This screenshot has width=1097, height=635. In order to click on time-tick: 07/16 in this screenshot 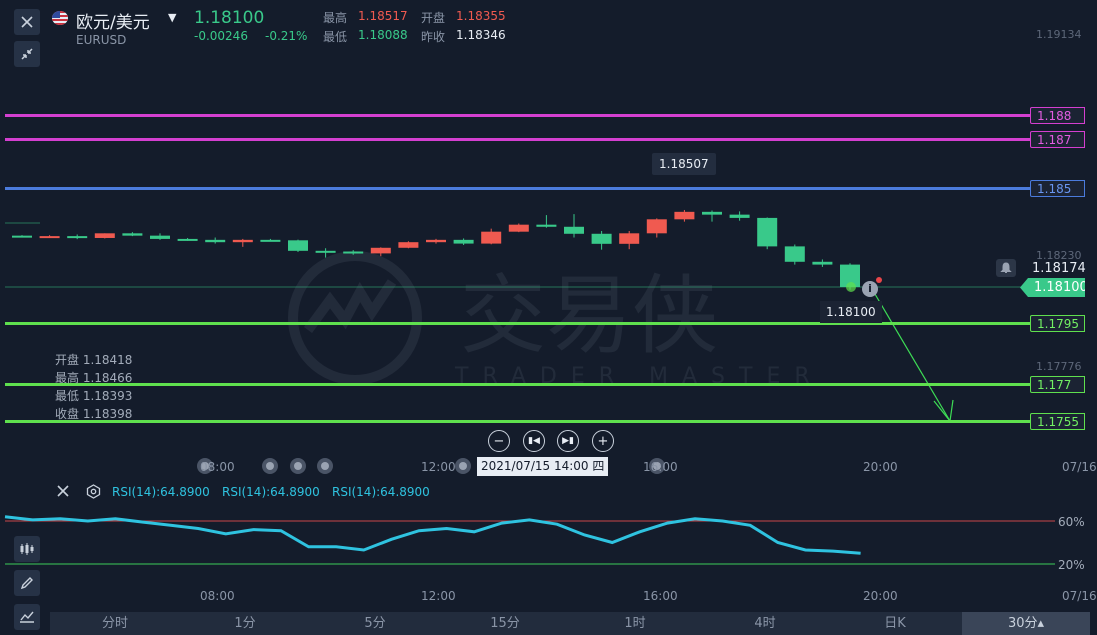, I will do `click(1079, 596)`.